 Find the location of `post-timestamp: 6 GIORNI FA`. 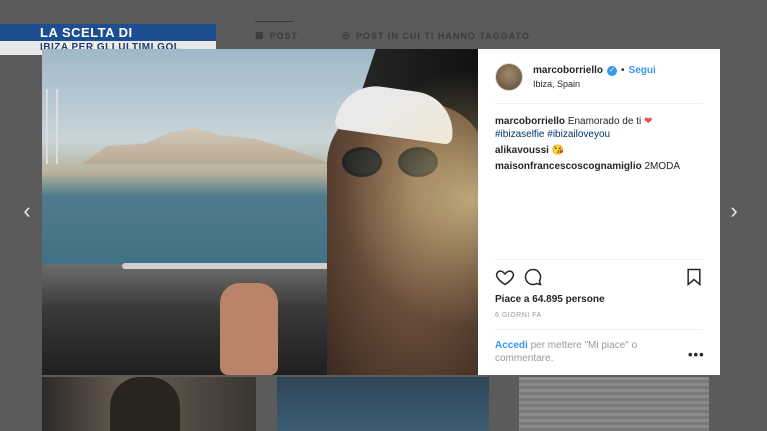

post-timestamp: 6 GIORNI FA is located at coordinates (518, 315).